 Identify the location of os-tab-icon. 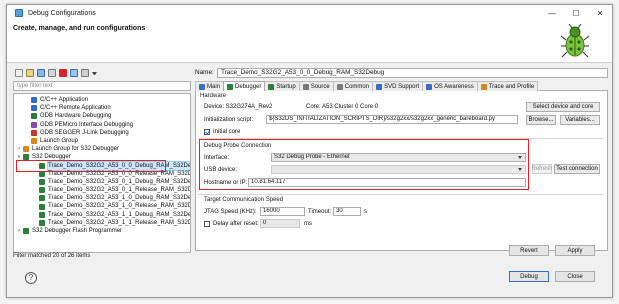
(429, 86).